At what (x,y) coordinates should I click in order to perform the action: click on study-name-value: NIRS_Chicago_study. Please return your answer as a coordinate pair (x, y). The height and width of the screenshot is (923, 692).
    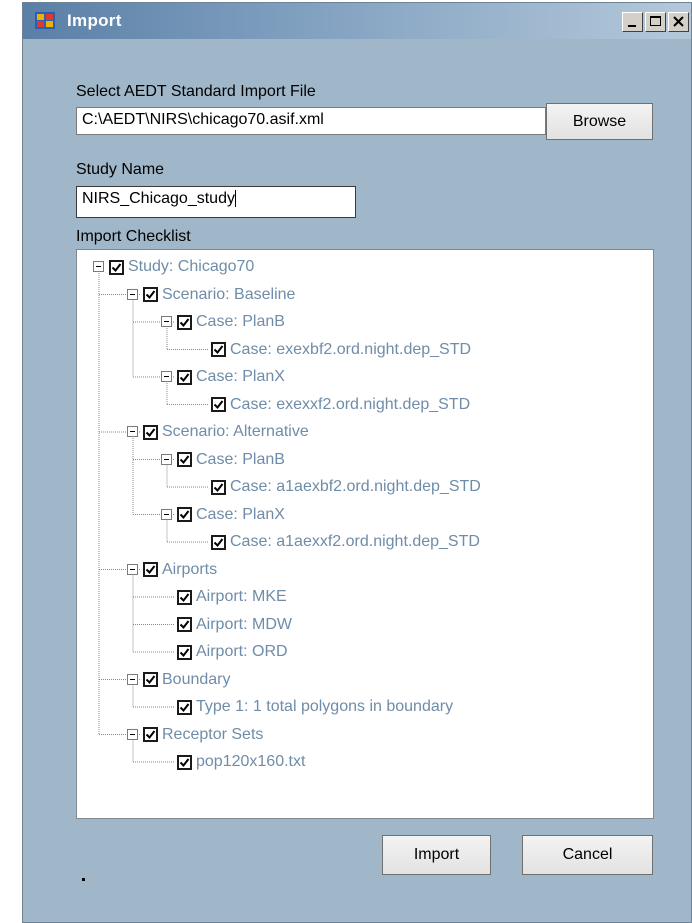
    Looking at the image, I should click on (158, 198).